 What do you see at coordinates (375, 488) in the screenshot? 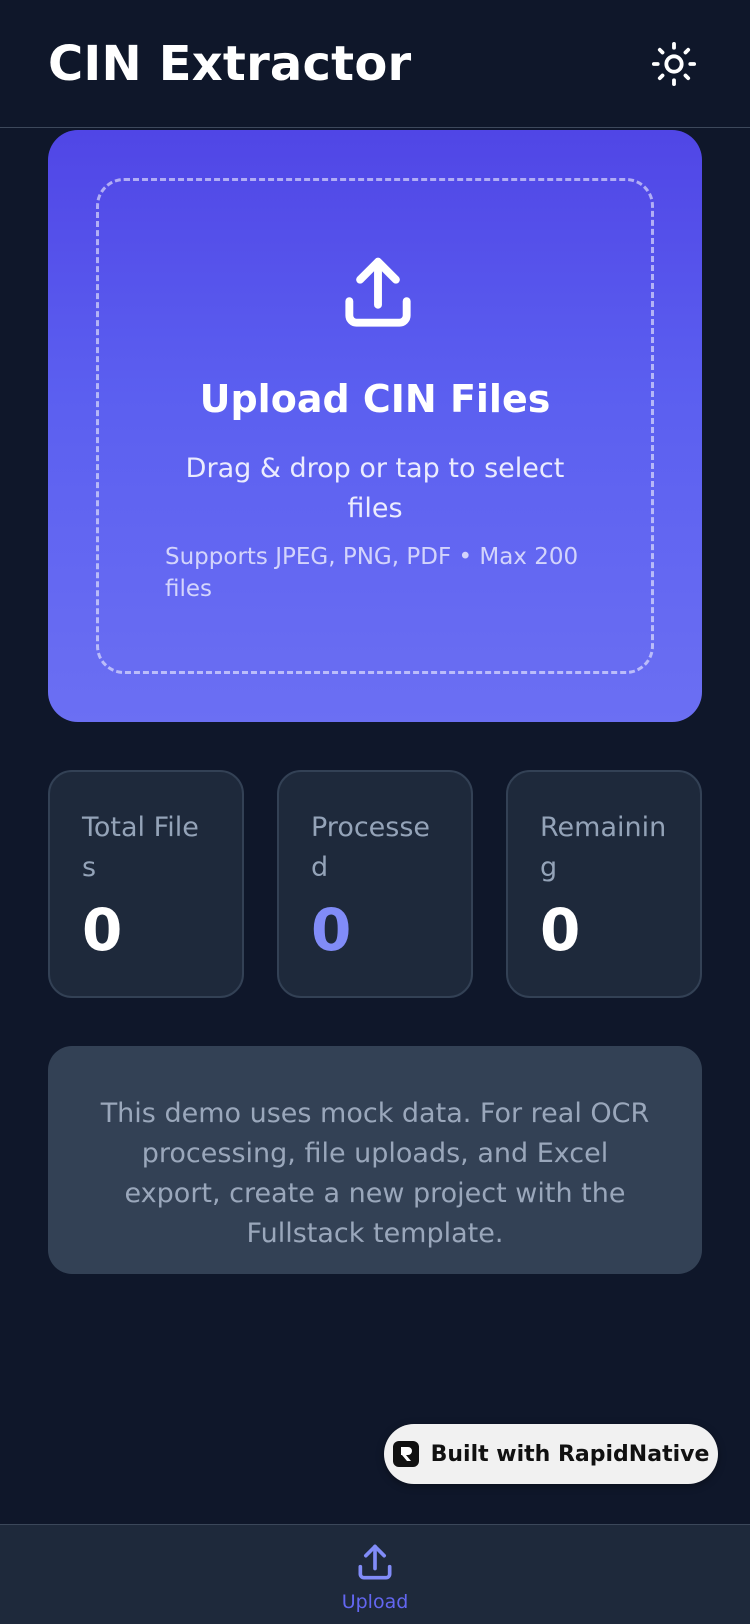
I see `upload-subtitle: Drag & drop or tap to select files` at bounding box center [375, 488].